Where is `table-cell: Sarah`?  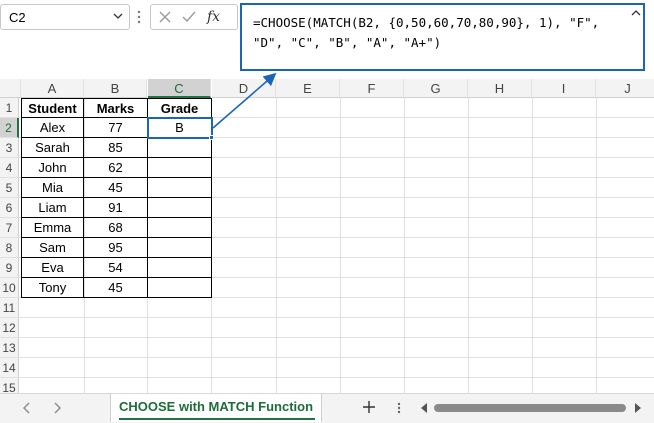
table-cell: Sarah is located at coordinates (52, 148).